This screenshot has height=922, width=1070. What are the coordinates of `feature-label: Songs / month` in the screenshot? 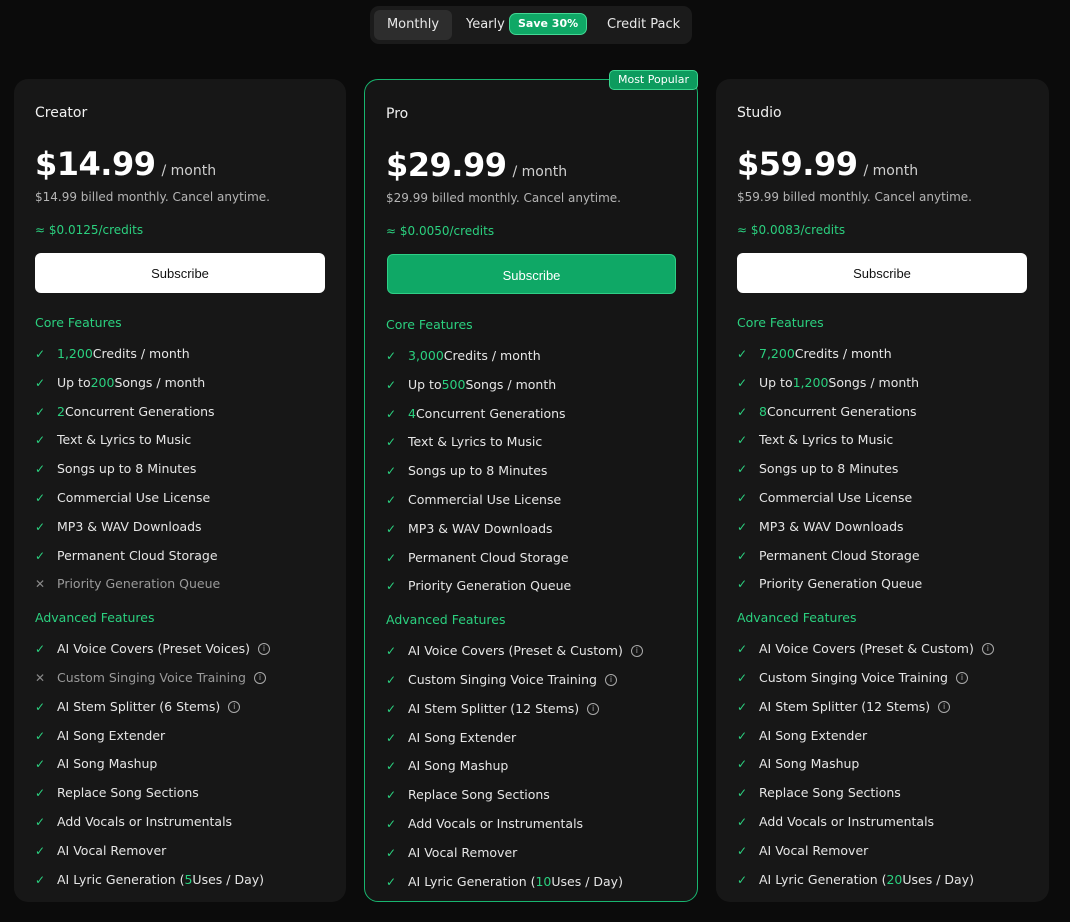 It's located at (511, 384).